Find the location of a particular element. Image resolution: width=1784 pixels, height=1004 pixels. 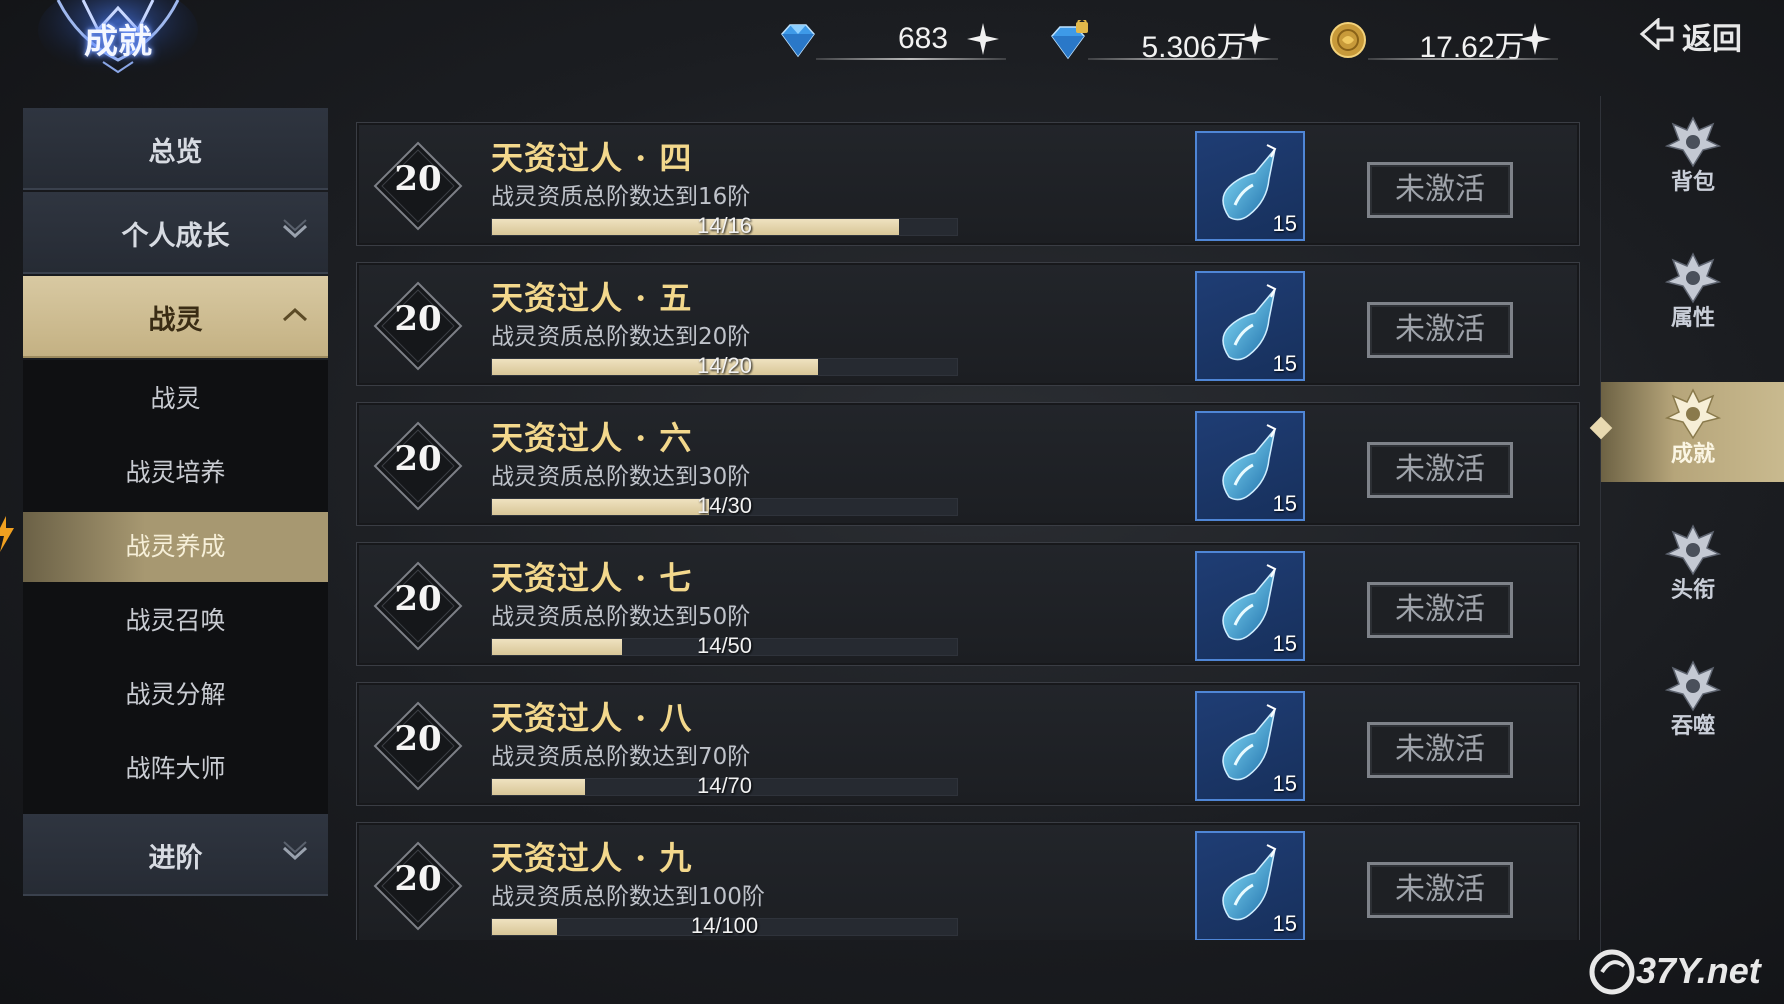

rail-tab-label: 属性 is located at coordinates (1692, 318).